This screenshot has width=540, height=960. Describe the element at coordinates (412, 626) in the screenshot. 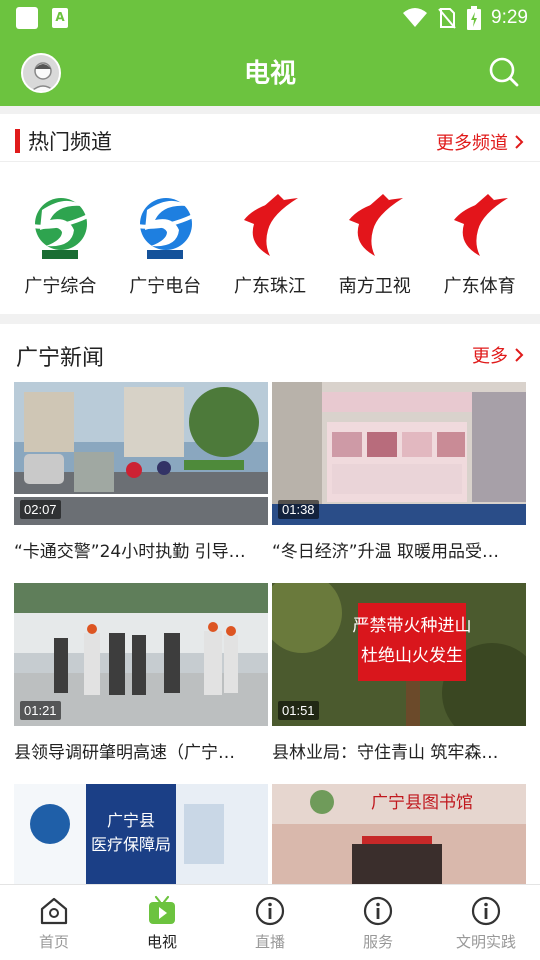

I see `thumb-banner-line-1: 严禁带火种进山` at that location.